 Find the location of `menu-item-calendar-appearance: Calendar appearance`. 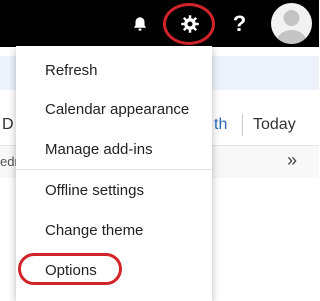

menu-item-calendar-appearance: Calendar appearance is located at coordinates (114, 109).